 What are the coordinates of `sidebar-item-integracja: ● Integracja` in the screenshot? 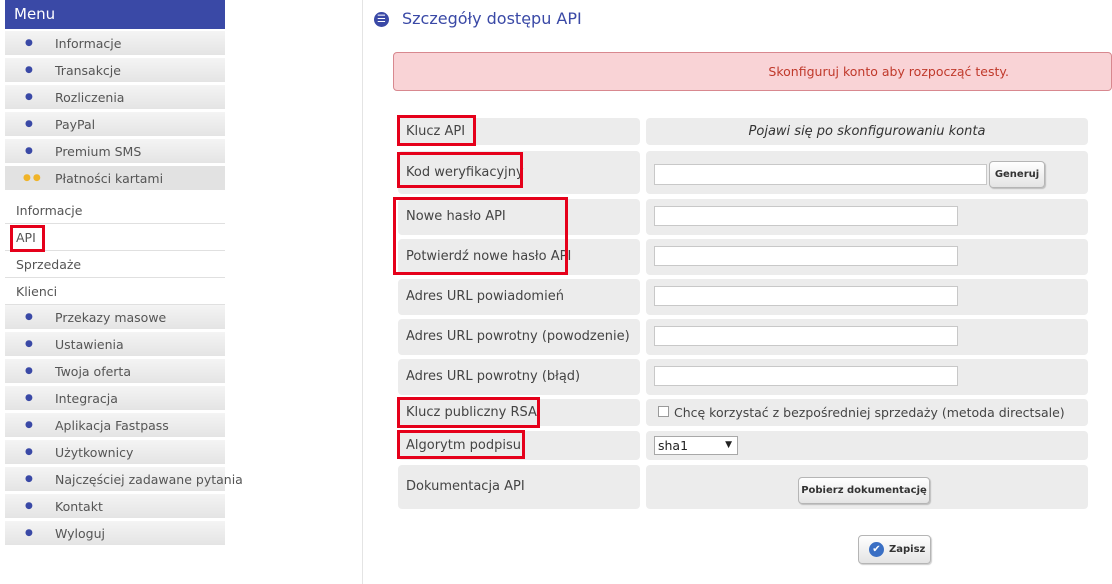 It's located at (115, 398).